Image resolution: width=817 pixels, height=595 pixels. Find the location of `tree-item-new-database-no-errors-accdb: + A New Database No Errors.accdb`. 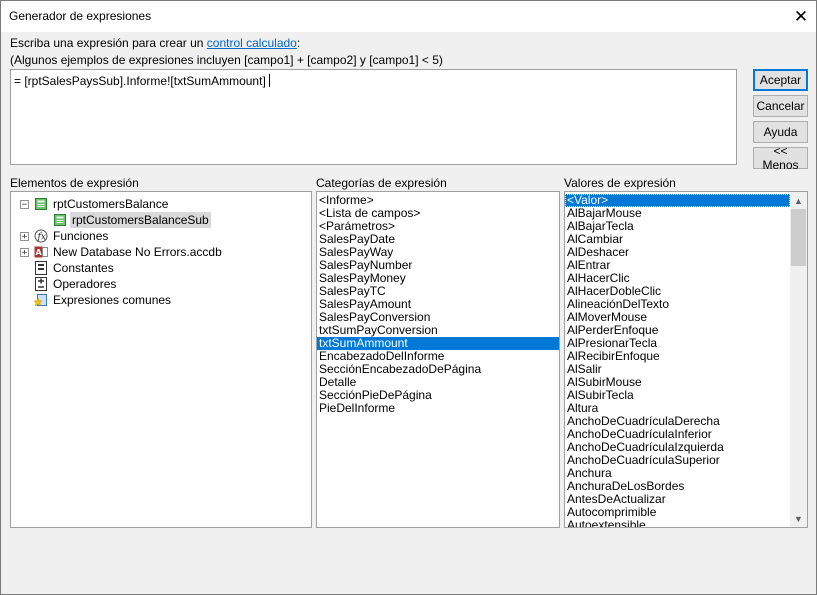

tree-item-new-database-no-errors-accdb: + A New Database No Errors.accdb is located at coordinates (159, 252).